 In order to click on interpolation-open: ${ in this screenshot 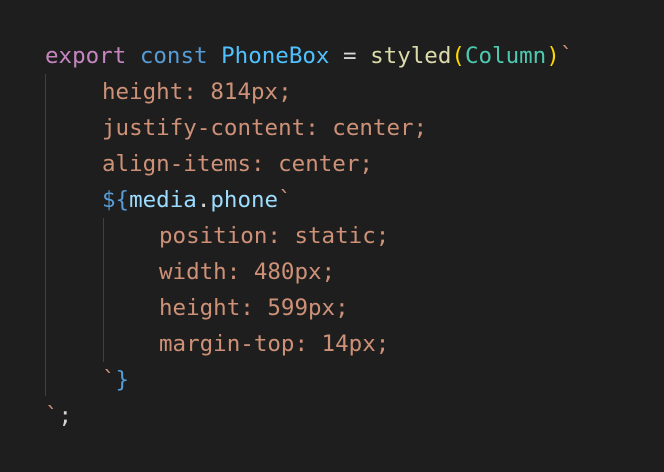, I will do `click(116, 200)`.